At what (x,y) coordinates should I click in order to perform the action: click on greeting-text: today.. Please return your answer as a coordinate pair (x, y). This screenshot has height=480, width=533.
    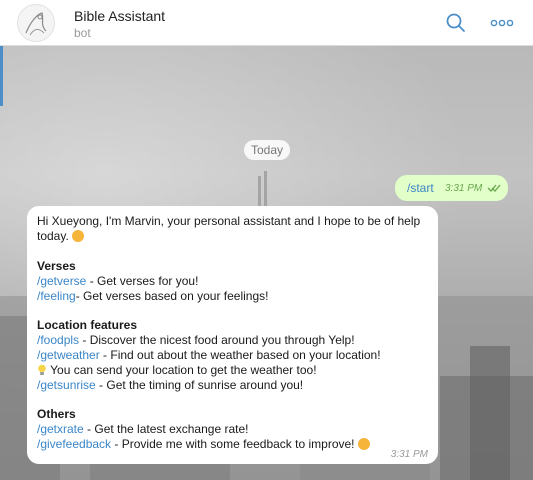
    Looking at the image, I should click on (53, 236).